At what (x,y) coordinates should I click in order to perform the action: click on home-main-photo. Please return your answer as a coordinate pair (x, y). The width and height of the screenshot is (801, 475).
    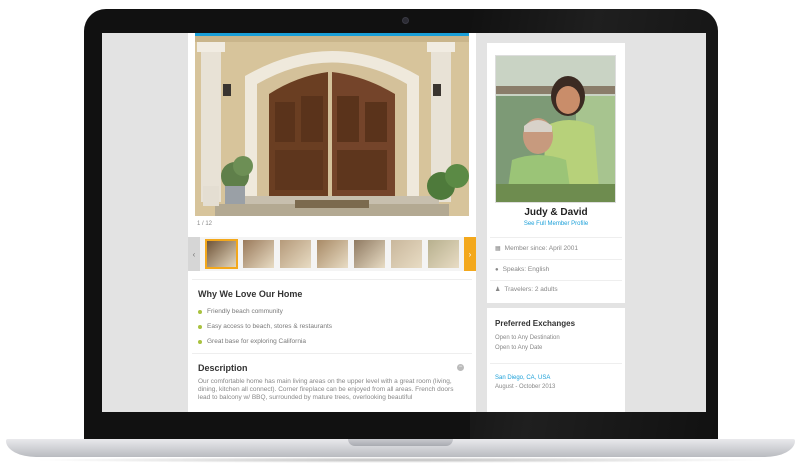
    Looking at the image, I should click on (332, 126).